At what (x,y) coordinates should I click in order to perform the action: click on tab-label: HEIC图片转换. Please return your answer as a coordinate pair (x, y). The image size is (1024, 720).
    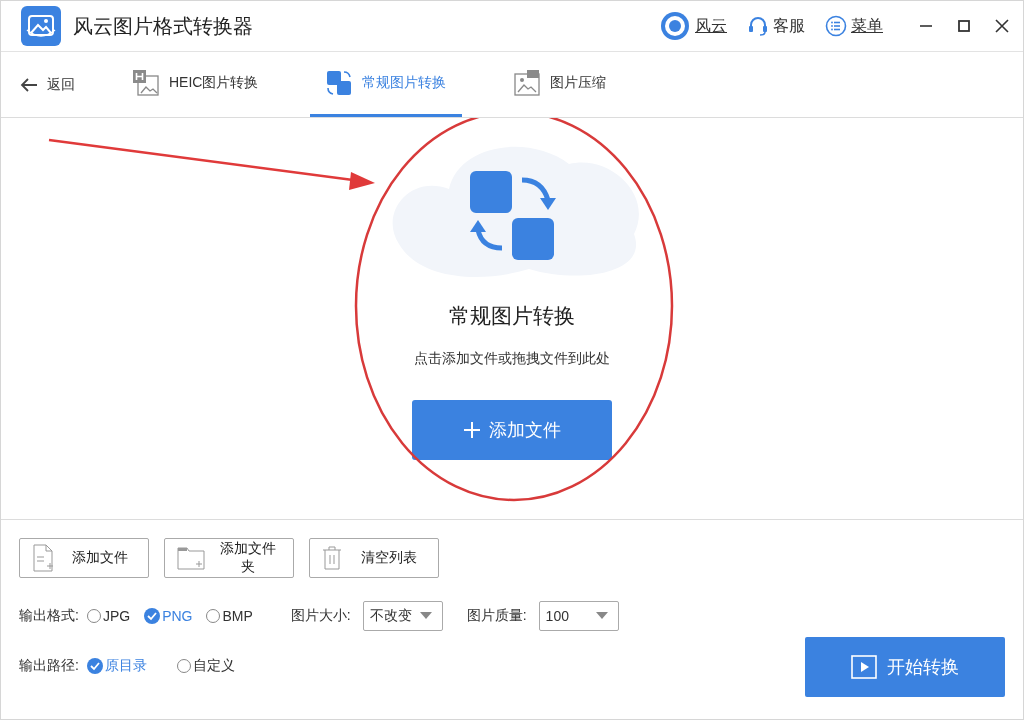
    Looking at the image, I should click on (214, 83).